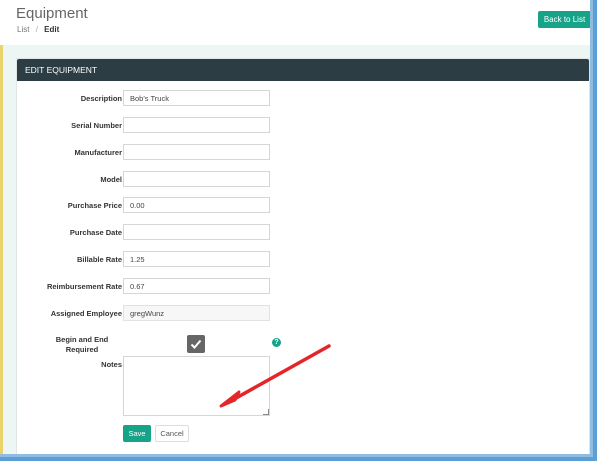 Image resolution: width=597 pixels, height=461 pixels. I want to click on cancel-button: Cancel, so click(172, 433).